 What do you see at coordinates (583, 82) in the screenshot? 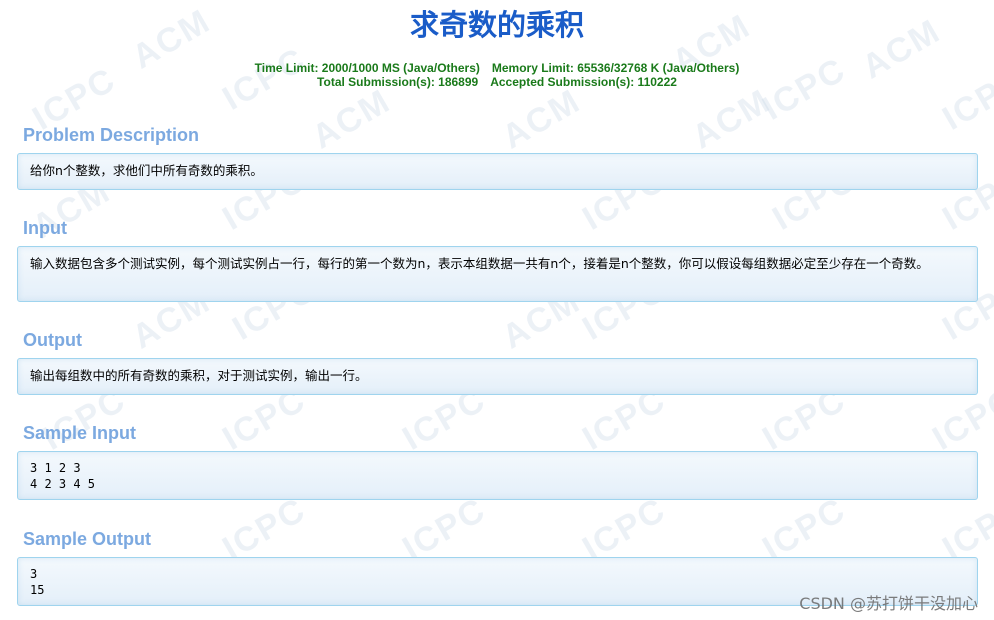
I see `accepted-submissions: Accepted Submission(s): 110222` at bounding box center [583, 82].